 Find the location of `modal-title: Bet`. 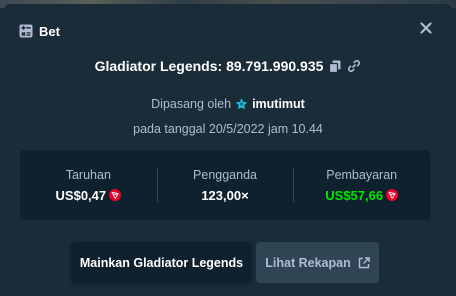

modal-title: Bet is located at coordinates (49, 31).